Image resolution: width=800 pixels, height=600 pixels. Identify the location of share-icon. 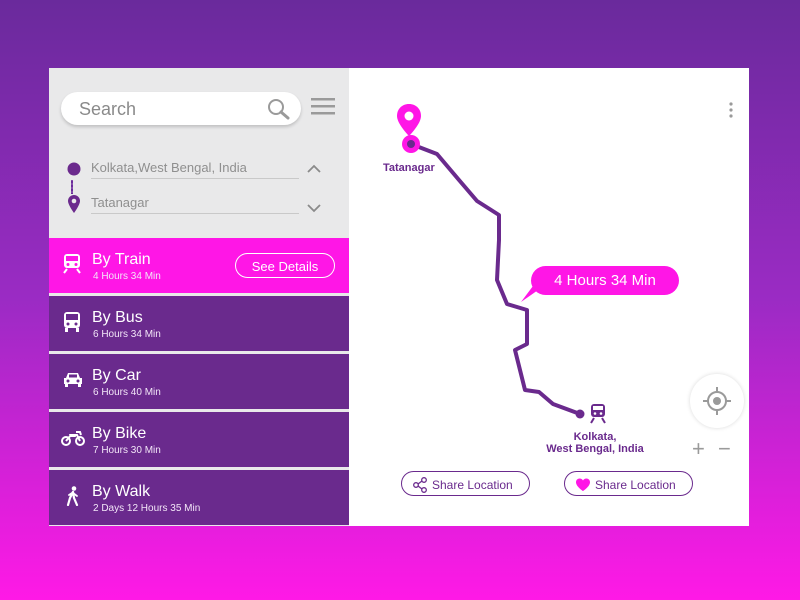
(420, 485).